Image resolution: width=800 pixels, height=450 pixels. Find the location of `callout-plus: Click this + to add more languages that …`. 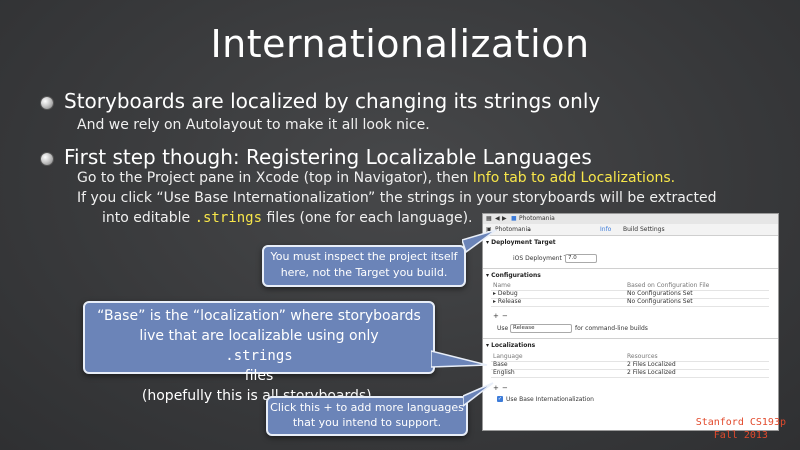

callout-plus: Click this + to add more languages that … is located at coordinates (367, 416).